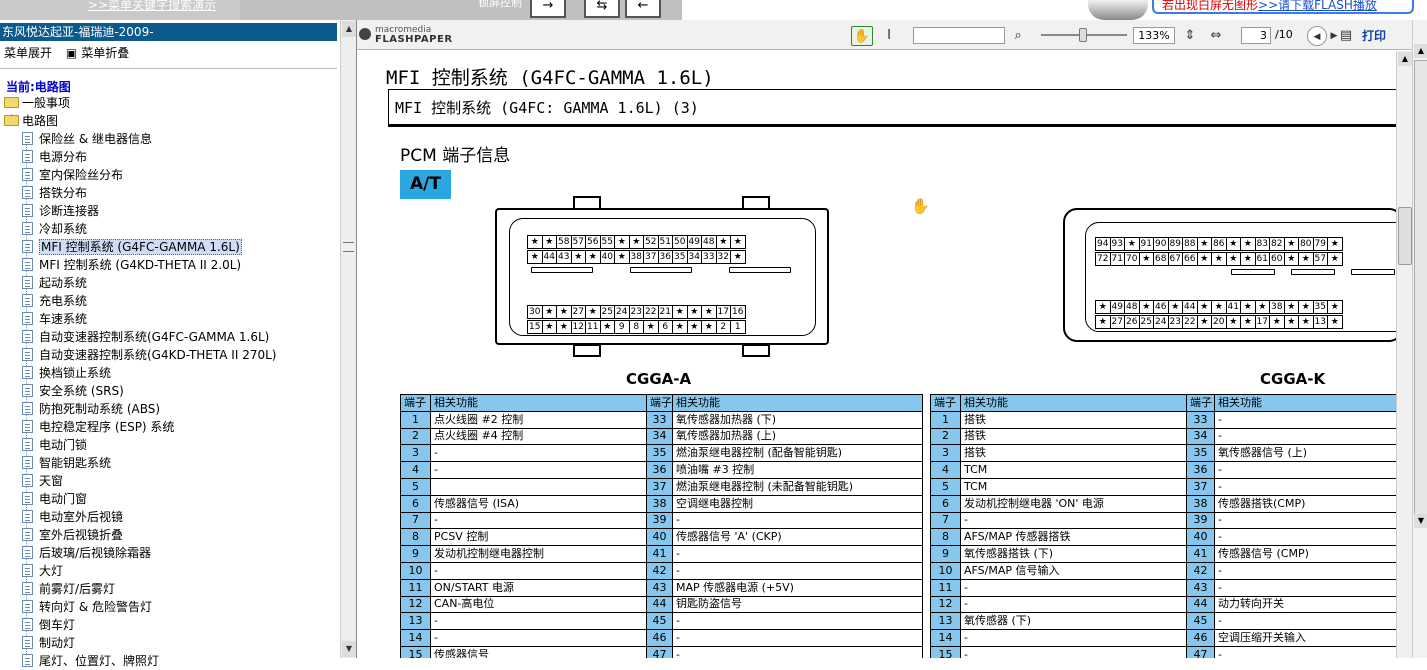 The image size is (1427, 670). I want to click on document-scroll-thumb, so click(1405, 236).